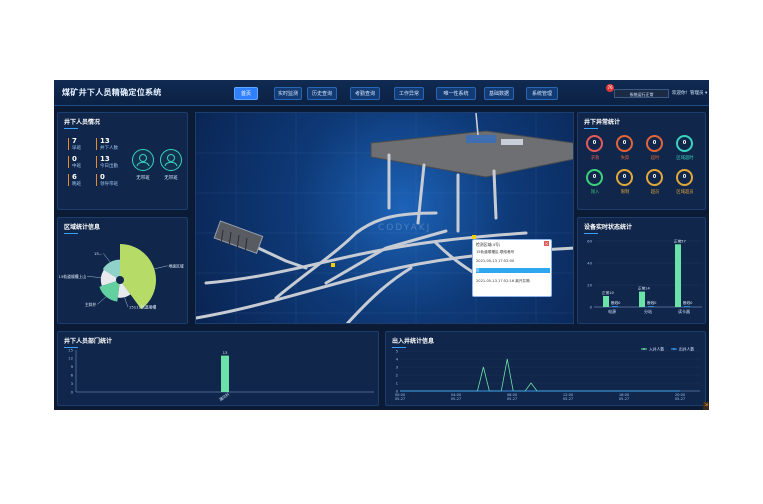 This screenshot has width=763, height=504. I want to click on nav-tab: 系统管理, so click(542, 93).